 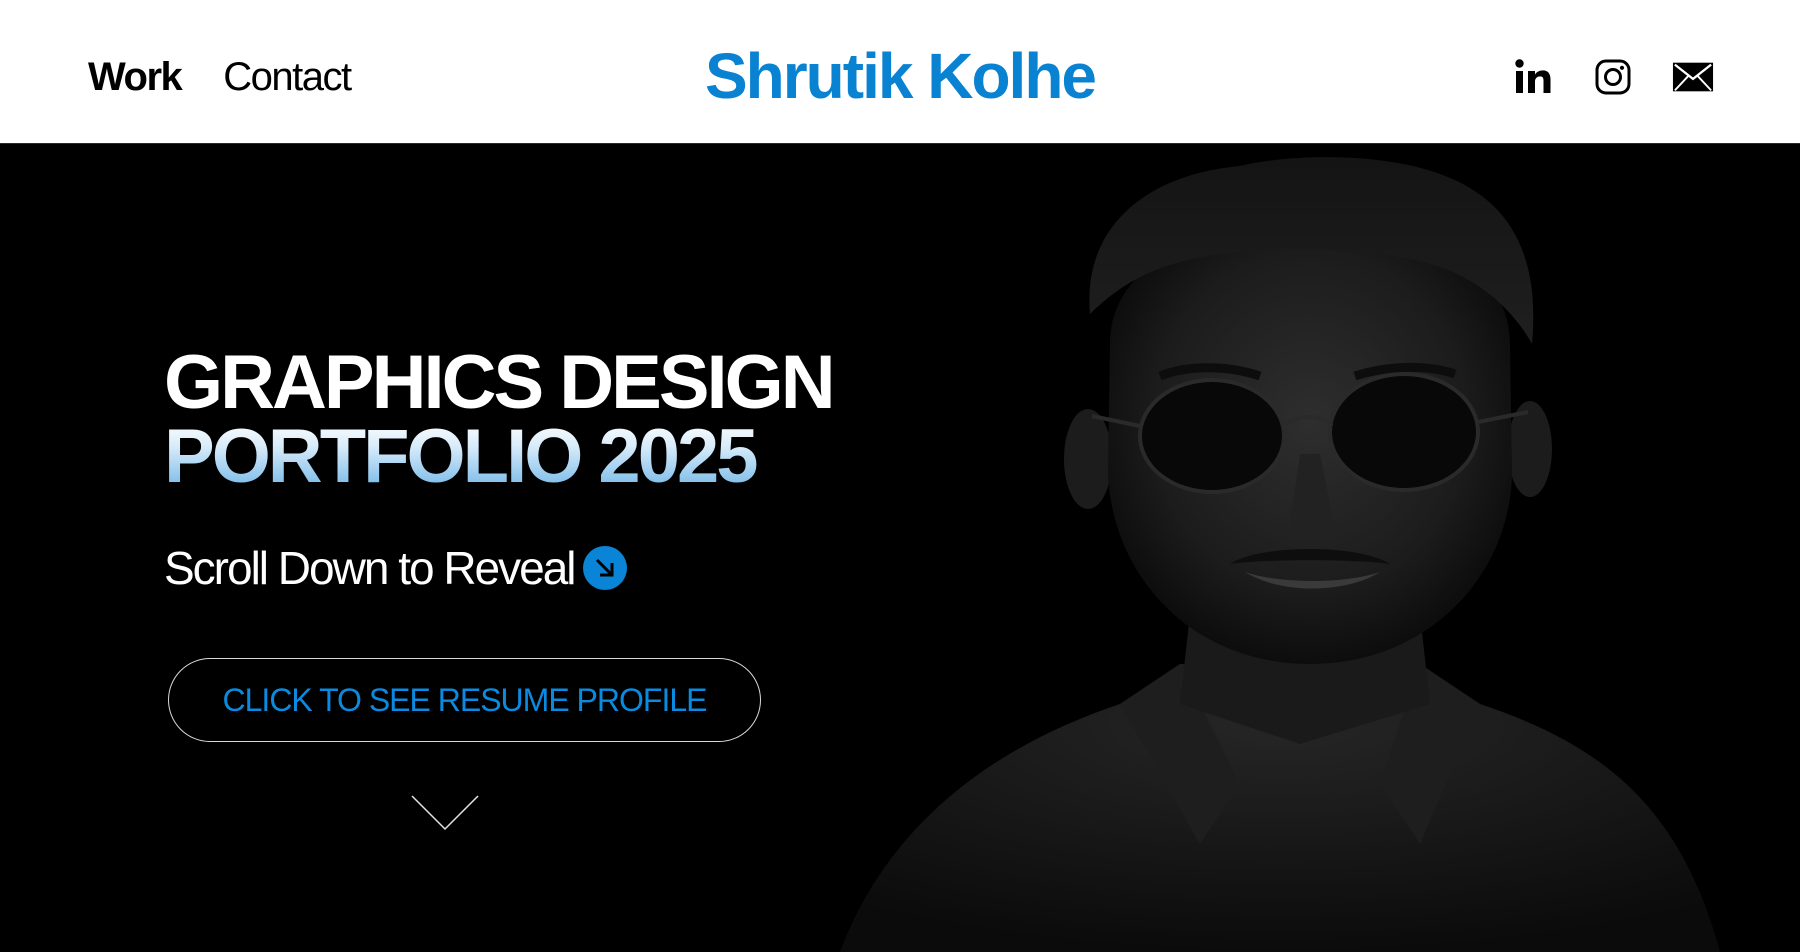 I want to click on hero-title: GRAPHICS DESIGN PORTFOLIO 2025, so click(x=500, y=417).